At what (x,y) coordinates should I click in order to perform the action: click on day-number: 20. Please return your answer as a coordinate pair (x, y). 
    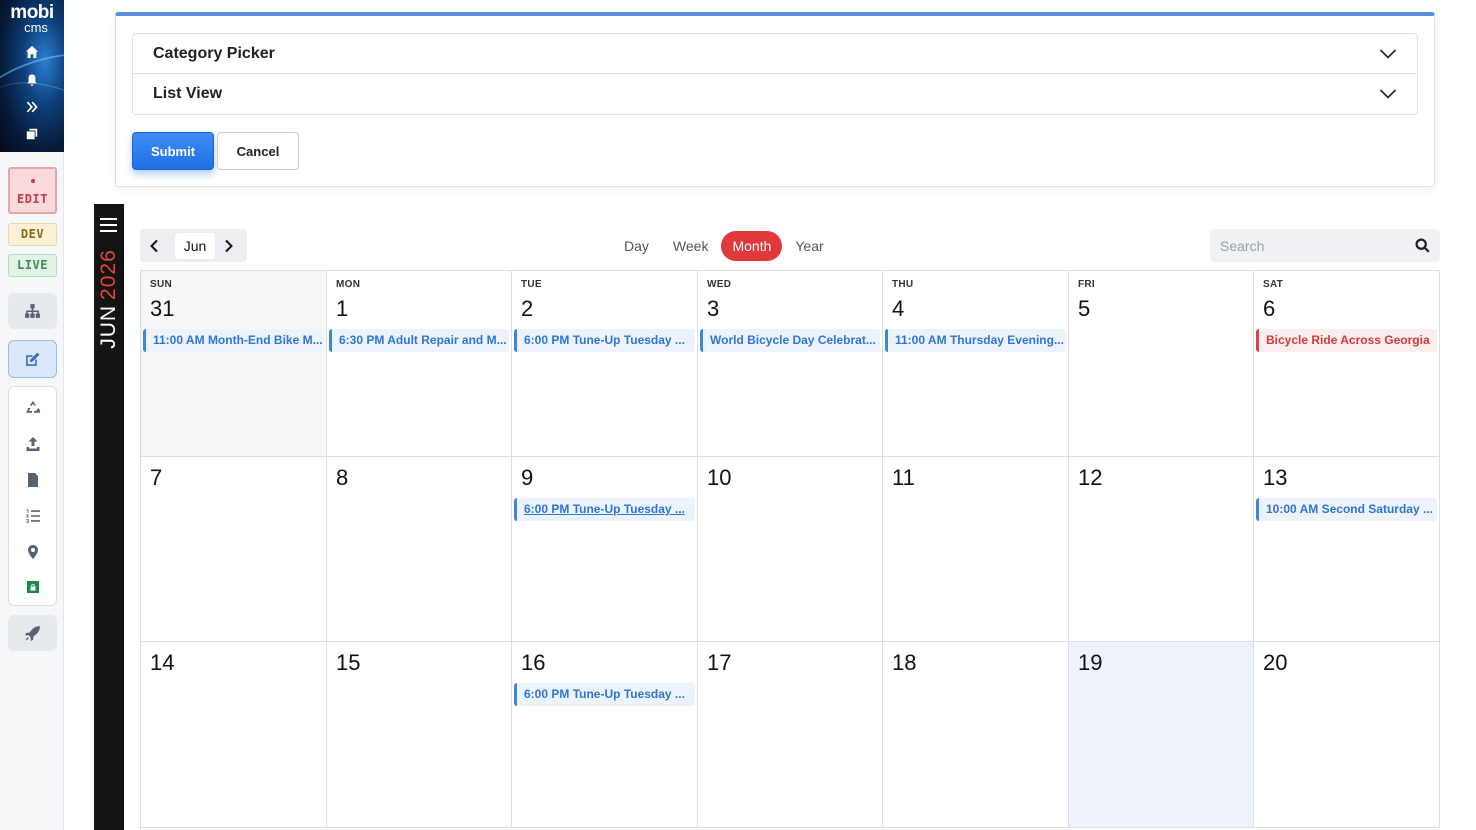
    Looking at the image, I should click on (1275, 663).